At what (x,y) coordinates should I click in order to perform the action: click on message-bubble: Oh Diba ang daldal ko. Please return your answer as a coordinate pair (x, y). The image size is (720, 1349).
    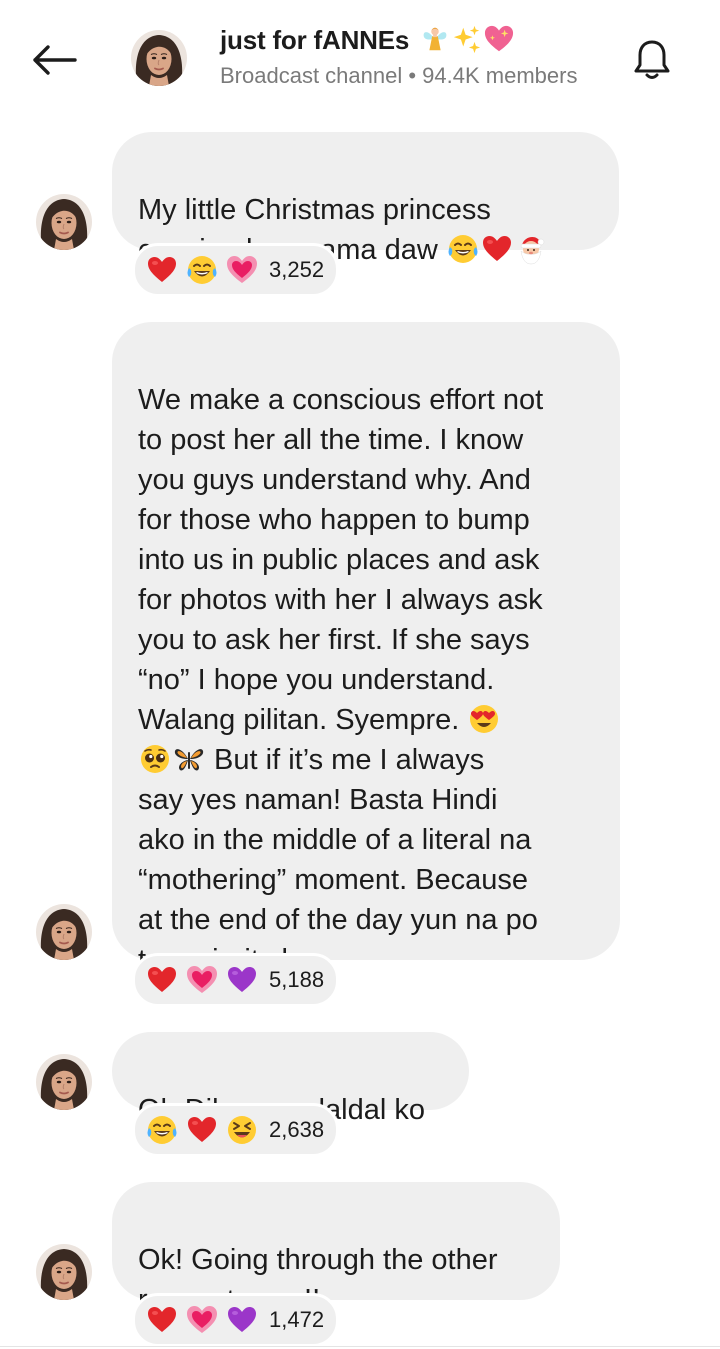
    Looking at the image, I should click on (290, 1079).